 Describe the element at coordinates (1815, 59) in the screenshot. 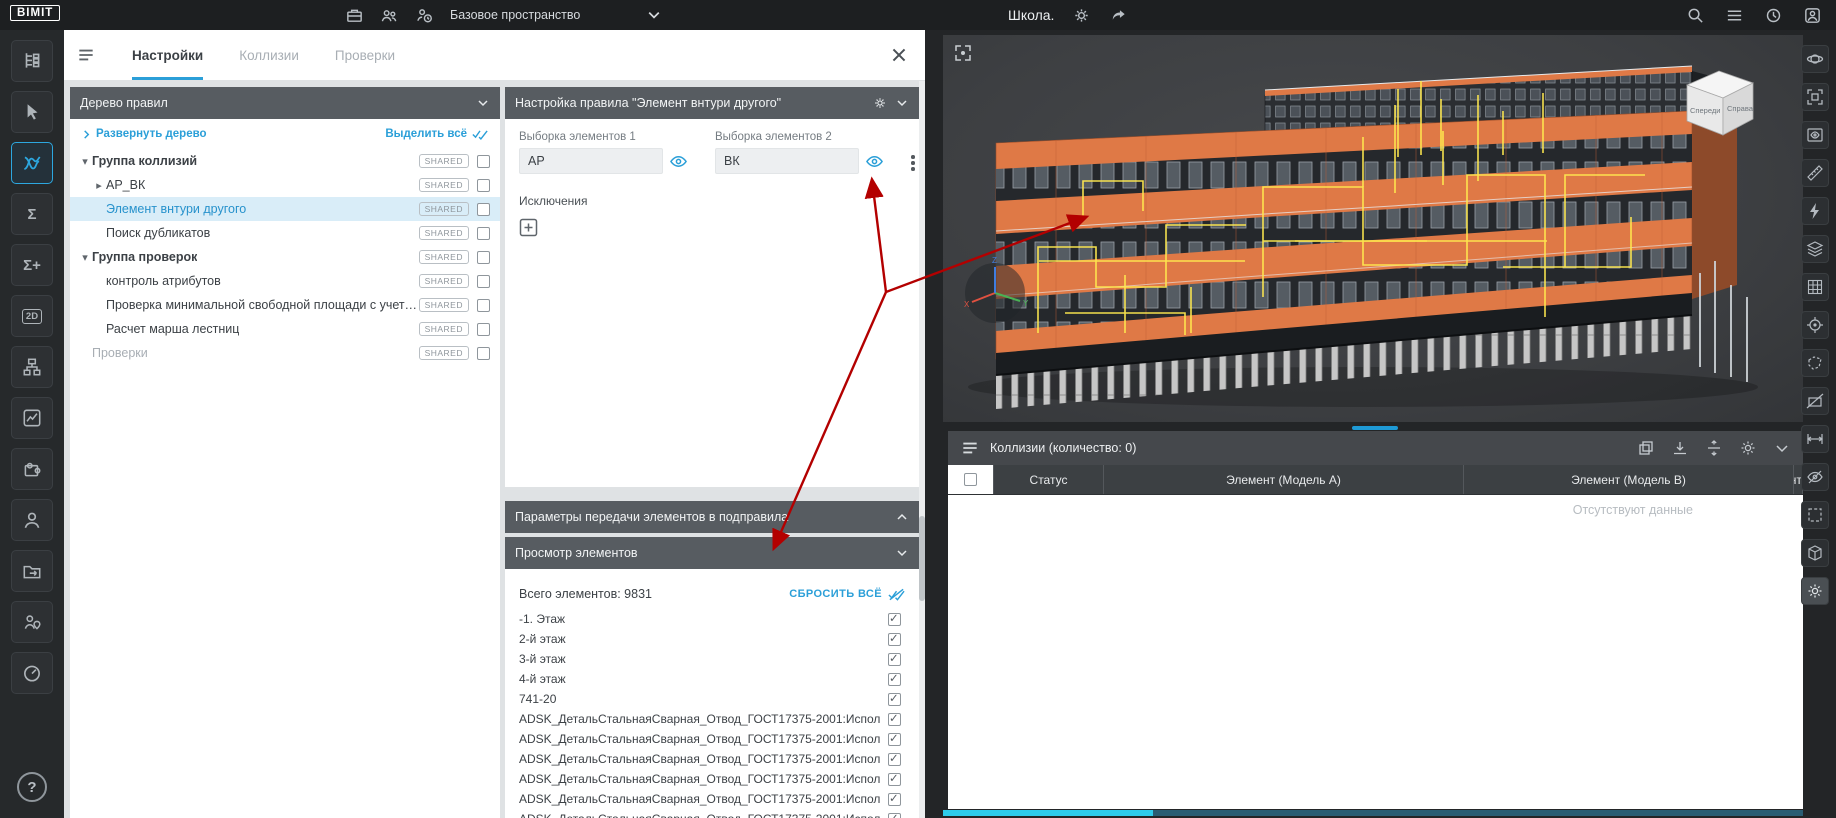

I see `orbit-tool-icon` at that location.